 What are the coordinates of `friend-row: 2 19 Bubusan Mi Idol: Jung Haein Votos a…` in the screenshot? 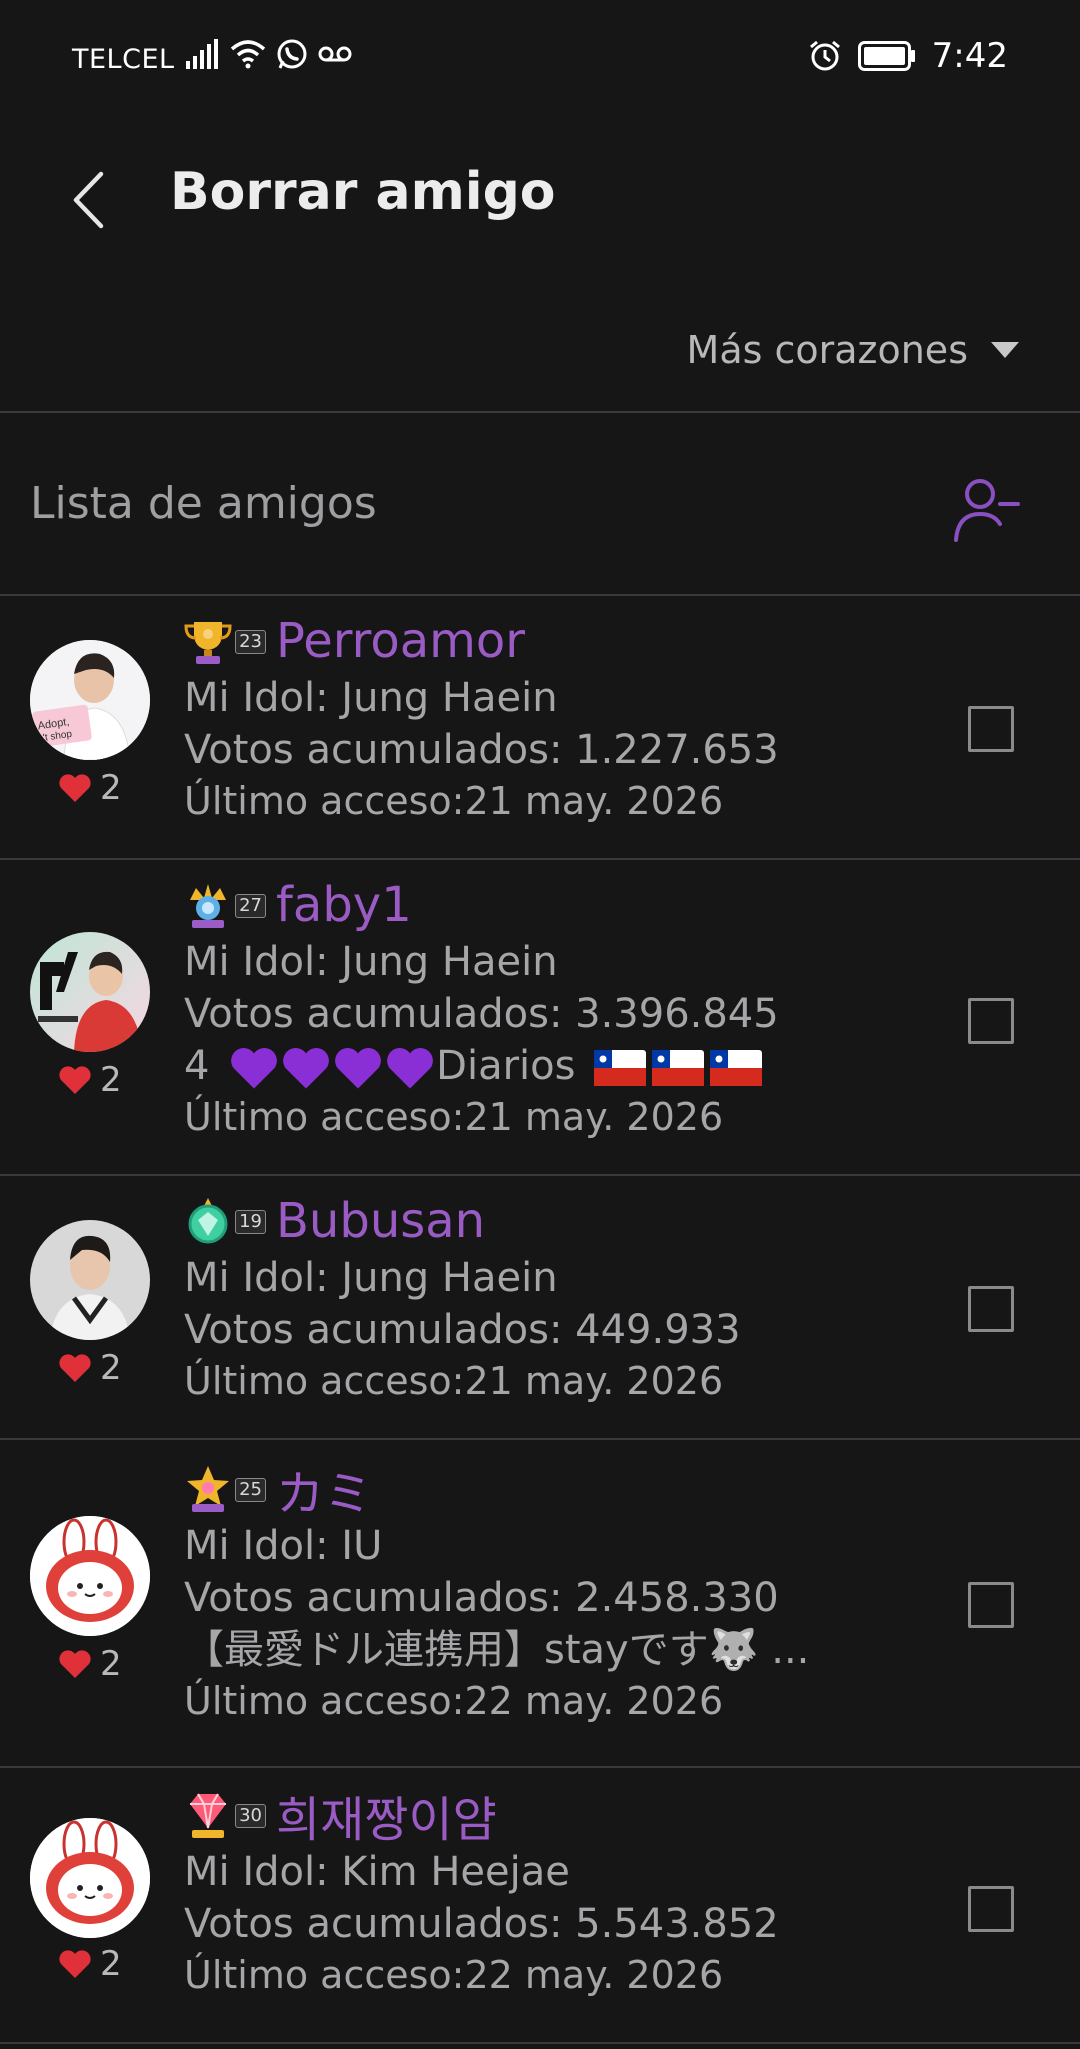 It's located at (540, 1308).